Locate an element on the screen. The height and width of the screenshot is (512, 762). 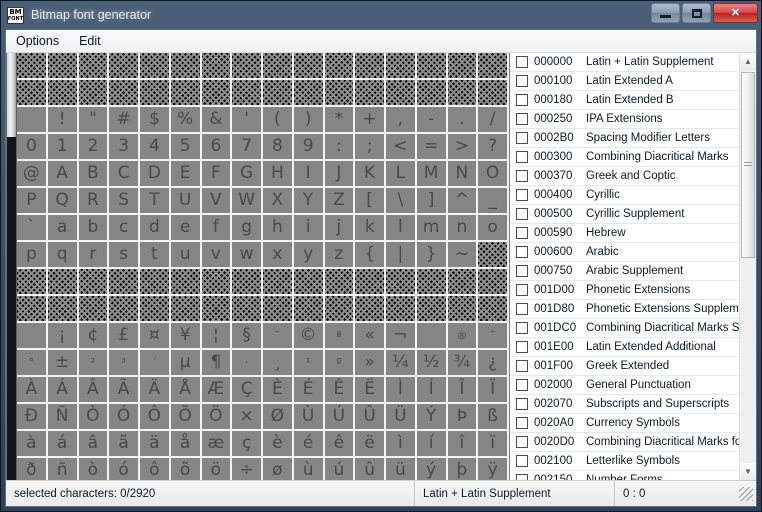
char-cell: 8 is located at coordinates (278, 147).